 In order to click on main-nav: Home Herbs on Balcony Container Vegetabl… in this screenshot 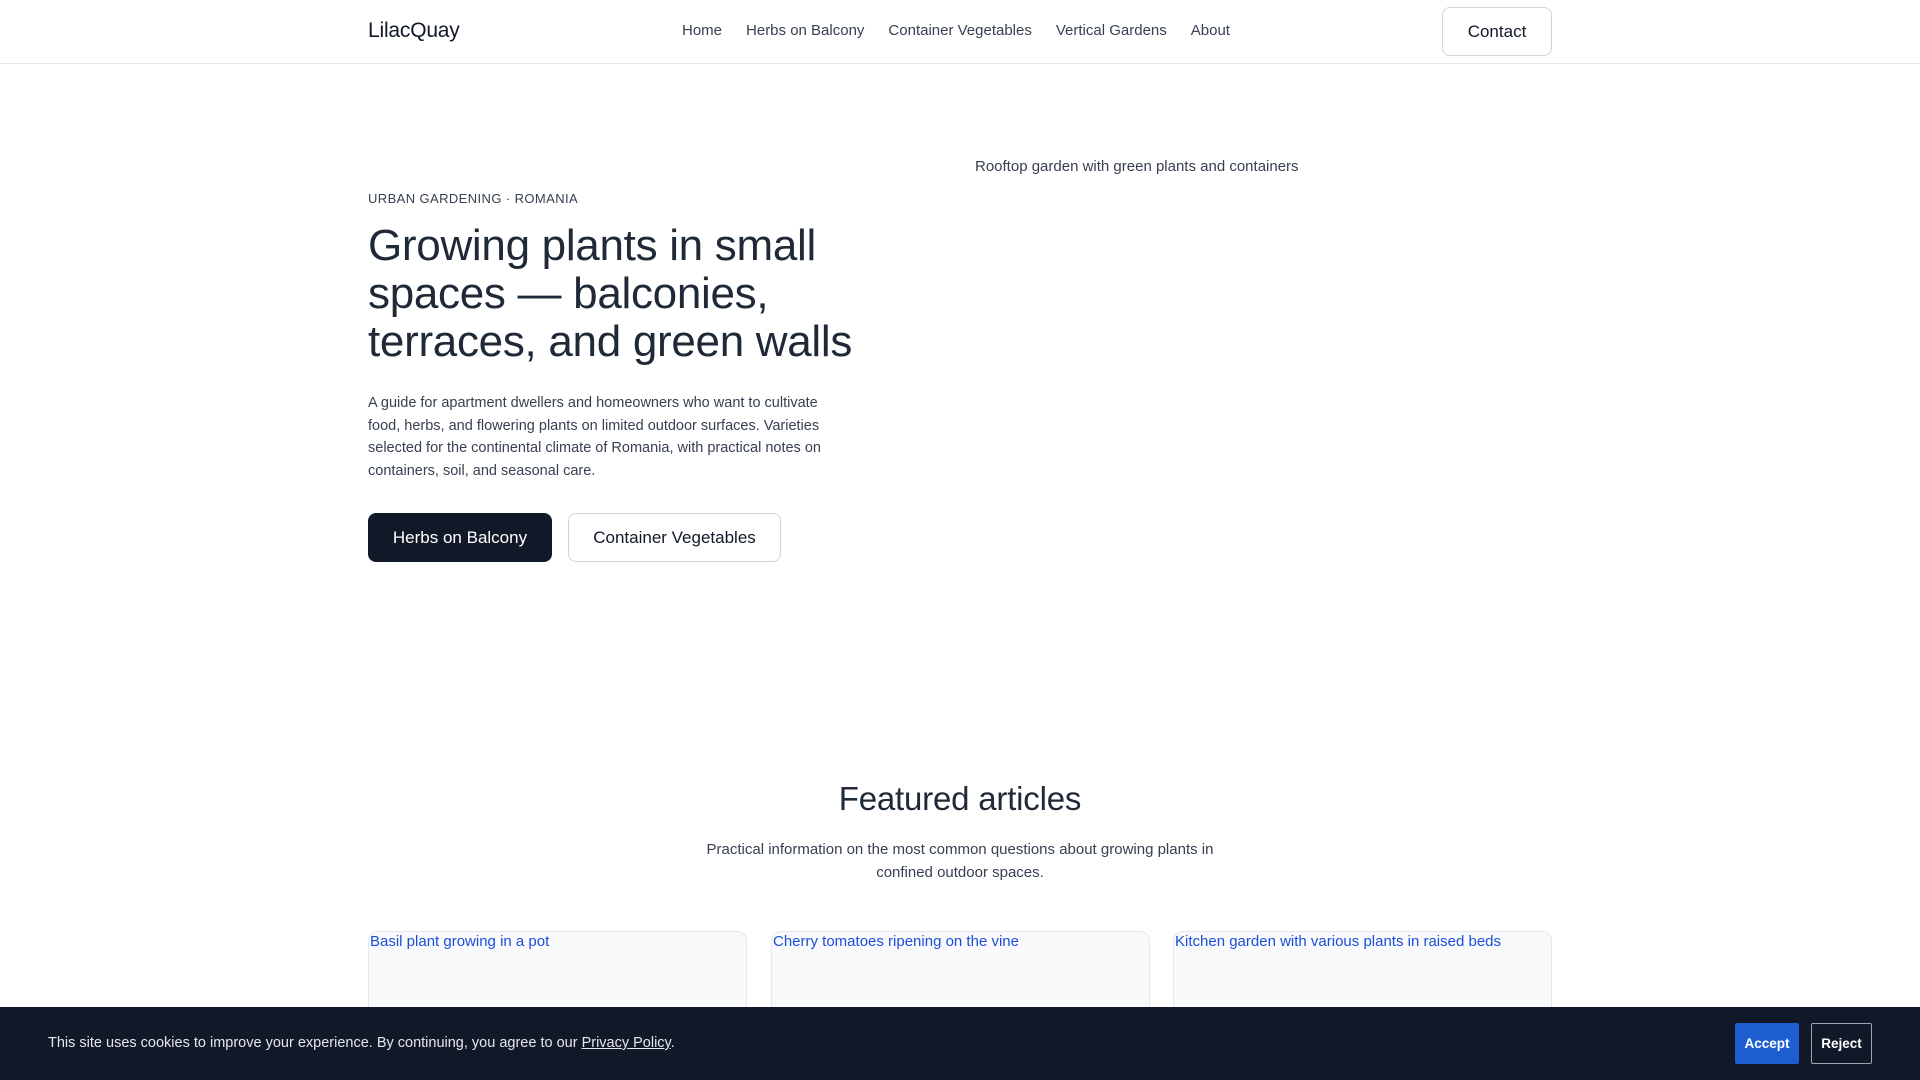, I will do `click(956, 30)`.